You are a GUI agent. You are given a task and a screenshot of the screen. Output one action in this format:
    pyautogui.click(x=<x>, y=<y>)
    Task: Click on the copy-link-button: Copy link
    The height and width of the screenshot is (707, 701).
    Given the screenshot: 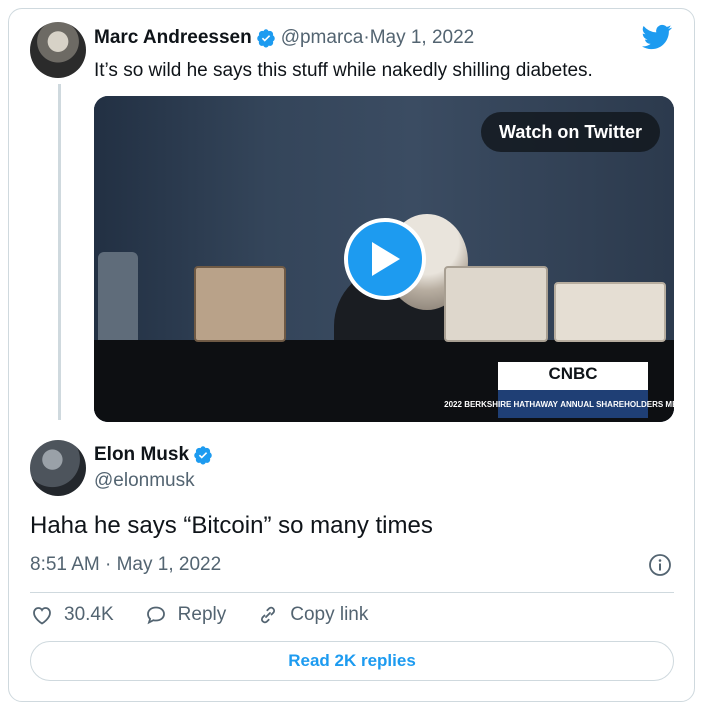 What is the action you would take?
    pyautogui.click(x=312, y=615)
    